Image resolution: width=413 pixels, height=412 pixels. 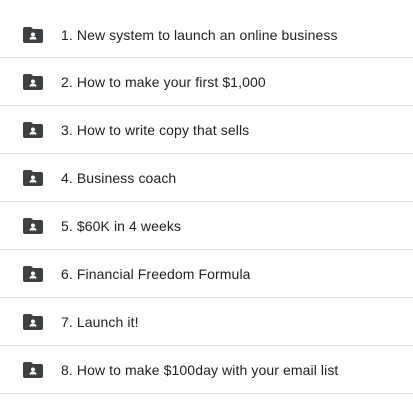 I want to click on folder-label: 5. $60K in 4 weeks, so click(x=121, y=226).